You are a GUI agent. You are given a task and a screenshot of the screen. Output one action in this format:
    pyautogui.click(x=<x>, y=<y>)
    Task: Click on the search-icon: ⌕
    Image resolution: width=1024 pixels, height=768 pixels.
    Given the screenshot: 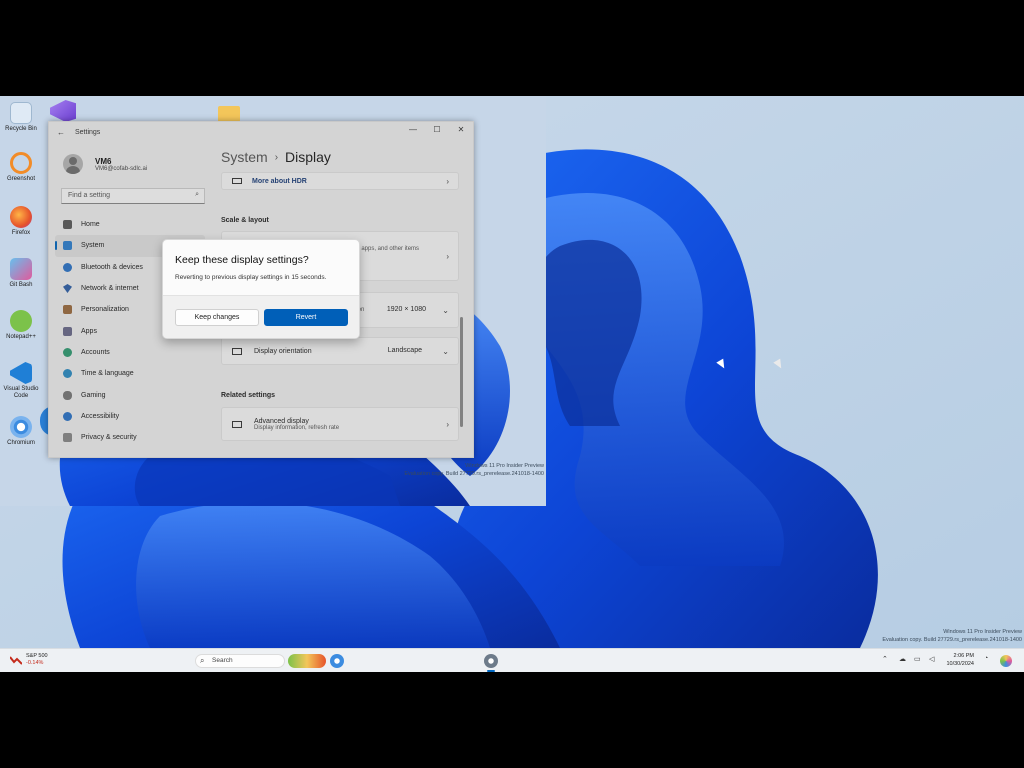 What is the action you would take?
    pyautogui.click(x=202, y=660)
    